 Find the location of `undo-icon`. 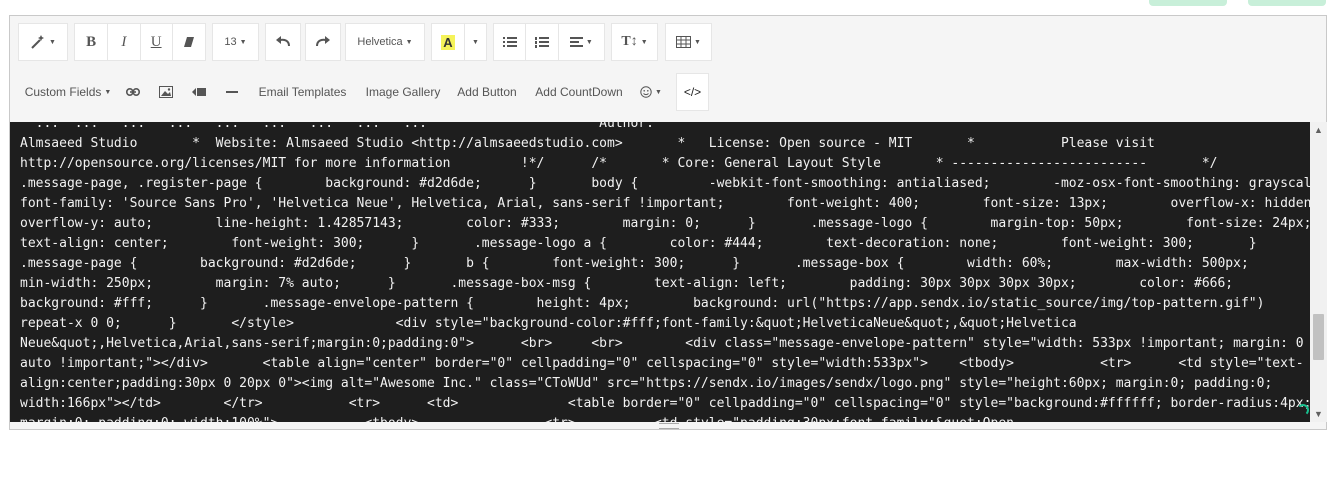

undo-icon is located at coordinates (283, 41).